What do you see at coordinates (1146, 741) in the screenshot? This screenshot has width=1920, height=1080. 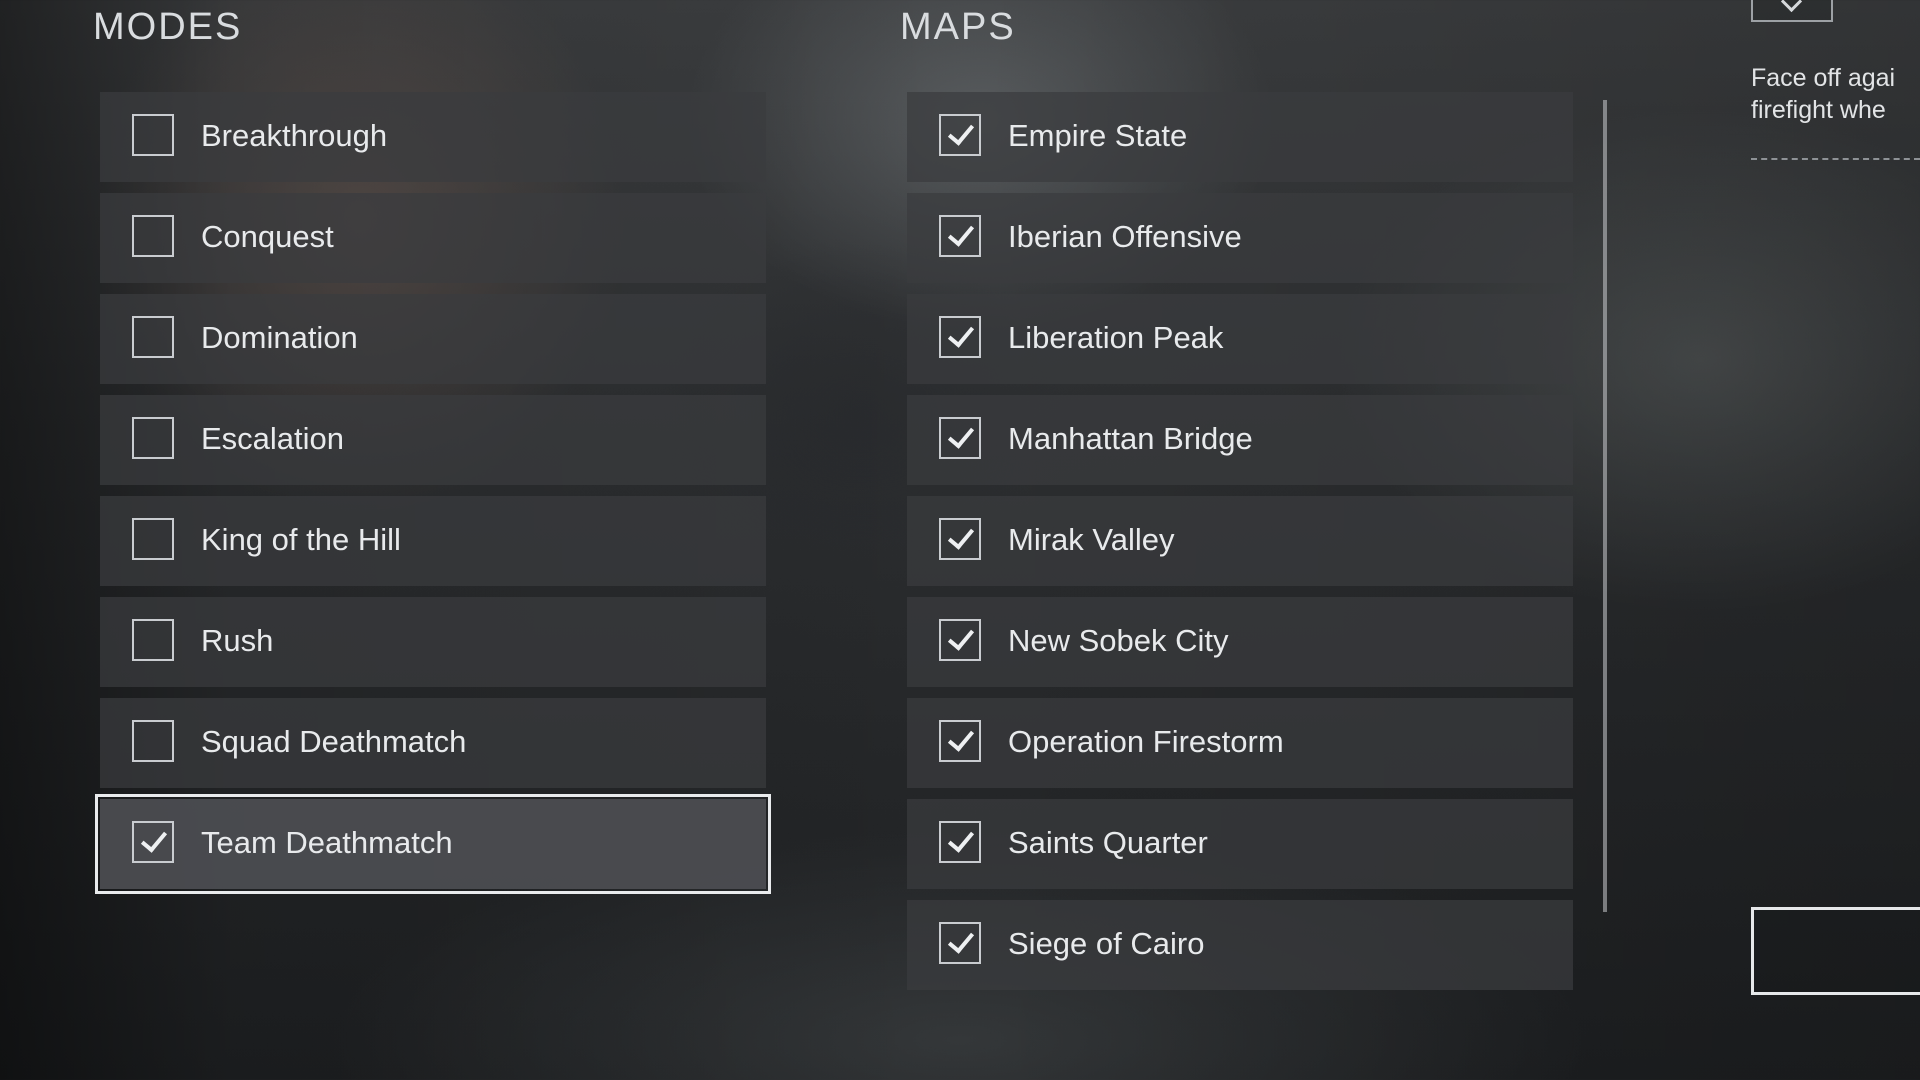 I see `map-option-label: Operation Firestorm` at bounding box center [1146, 741].